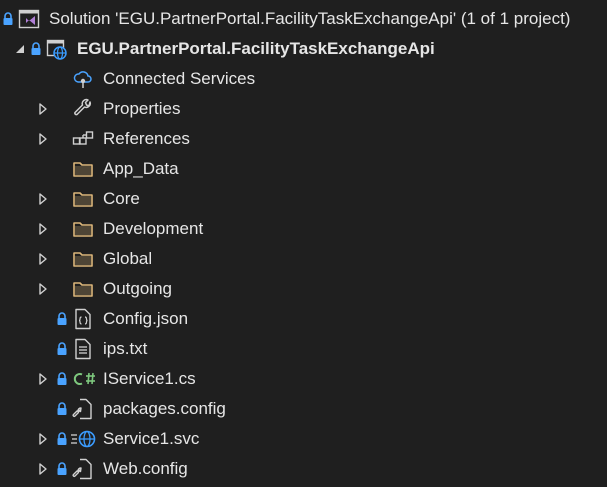 Image resolution: width=607 pixels, height=487 pixels. I want to click on visual-studio-solution-icon, so click(29, 19).